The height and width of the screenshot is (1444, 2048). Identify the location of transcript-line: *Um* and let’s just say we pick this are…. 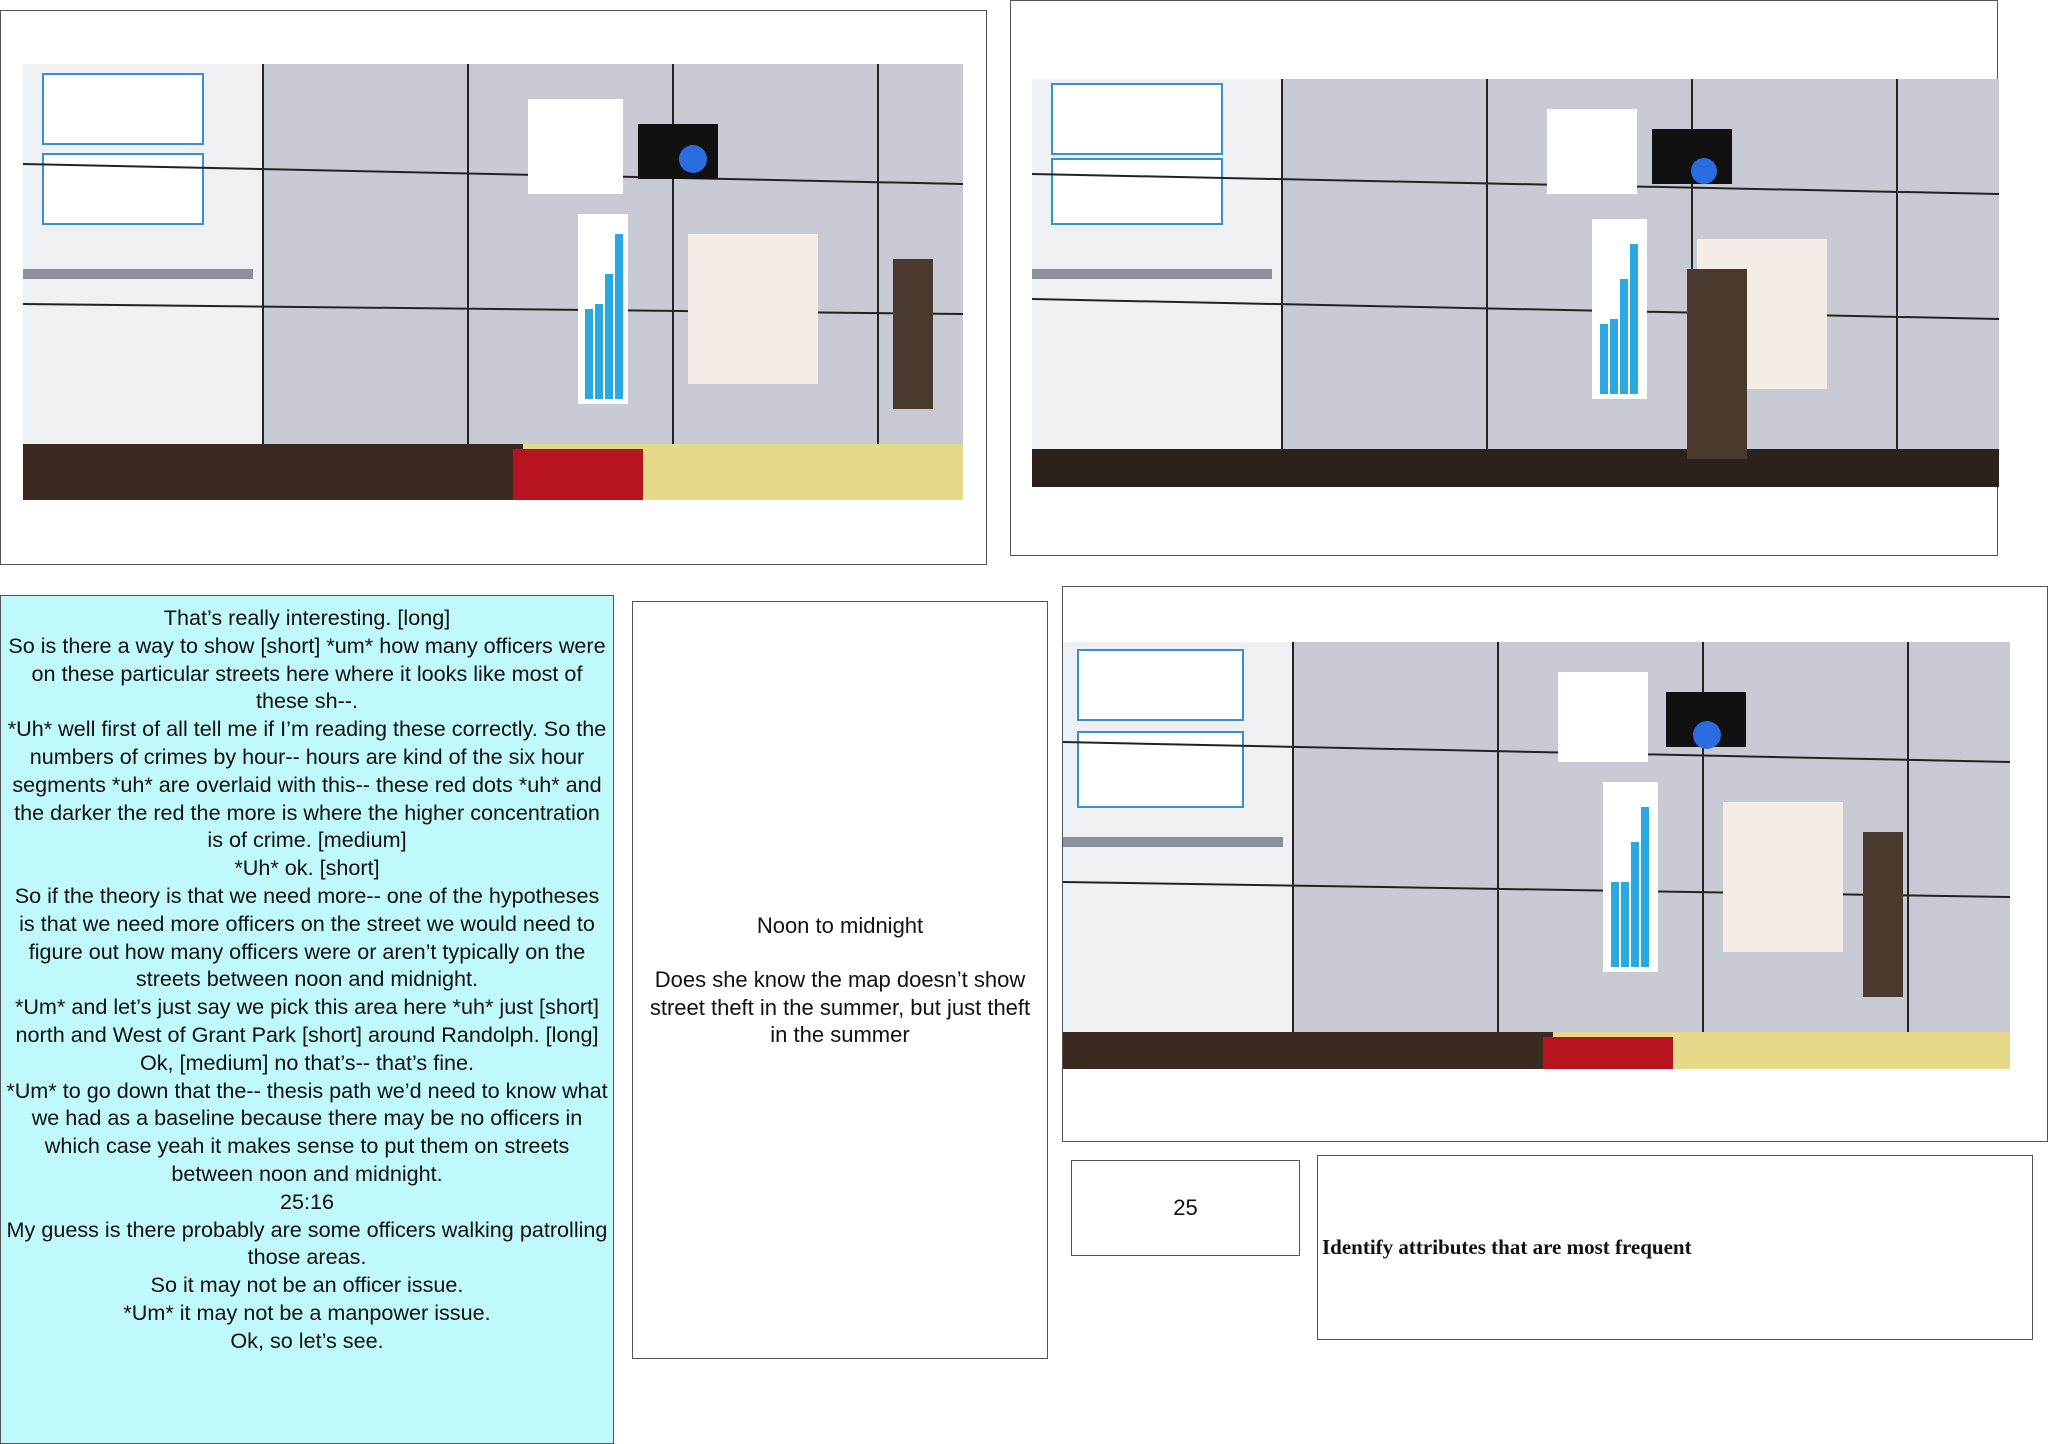
(307, 1020).